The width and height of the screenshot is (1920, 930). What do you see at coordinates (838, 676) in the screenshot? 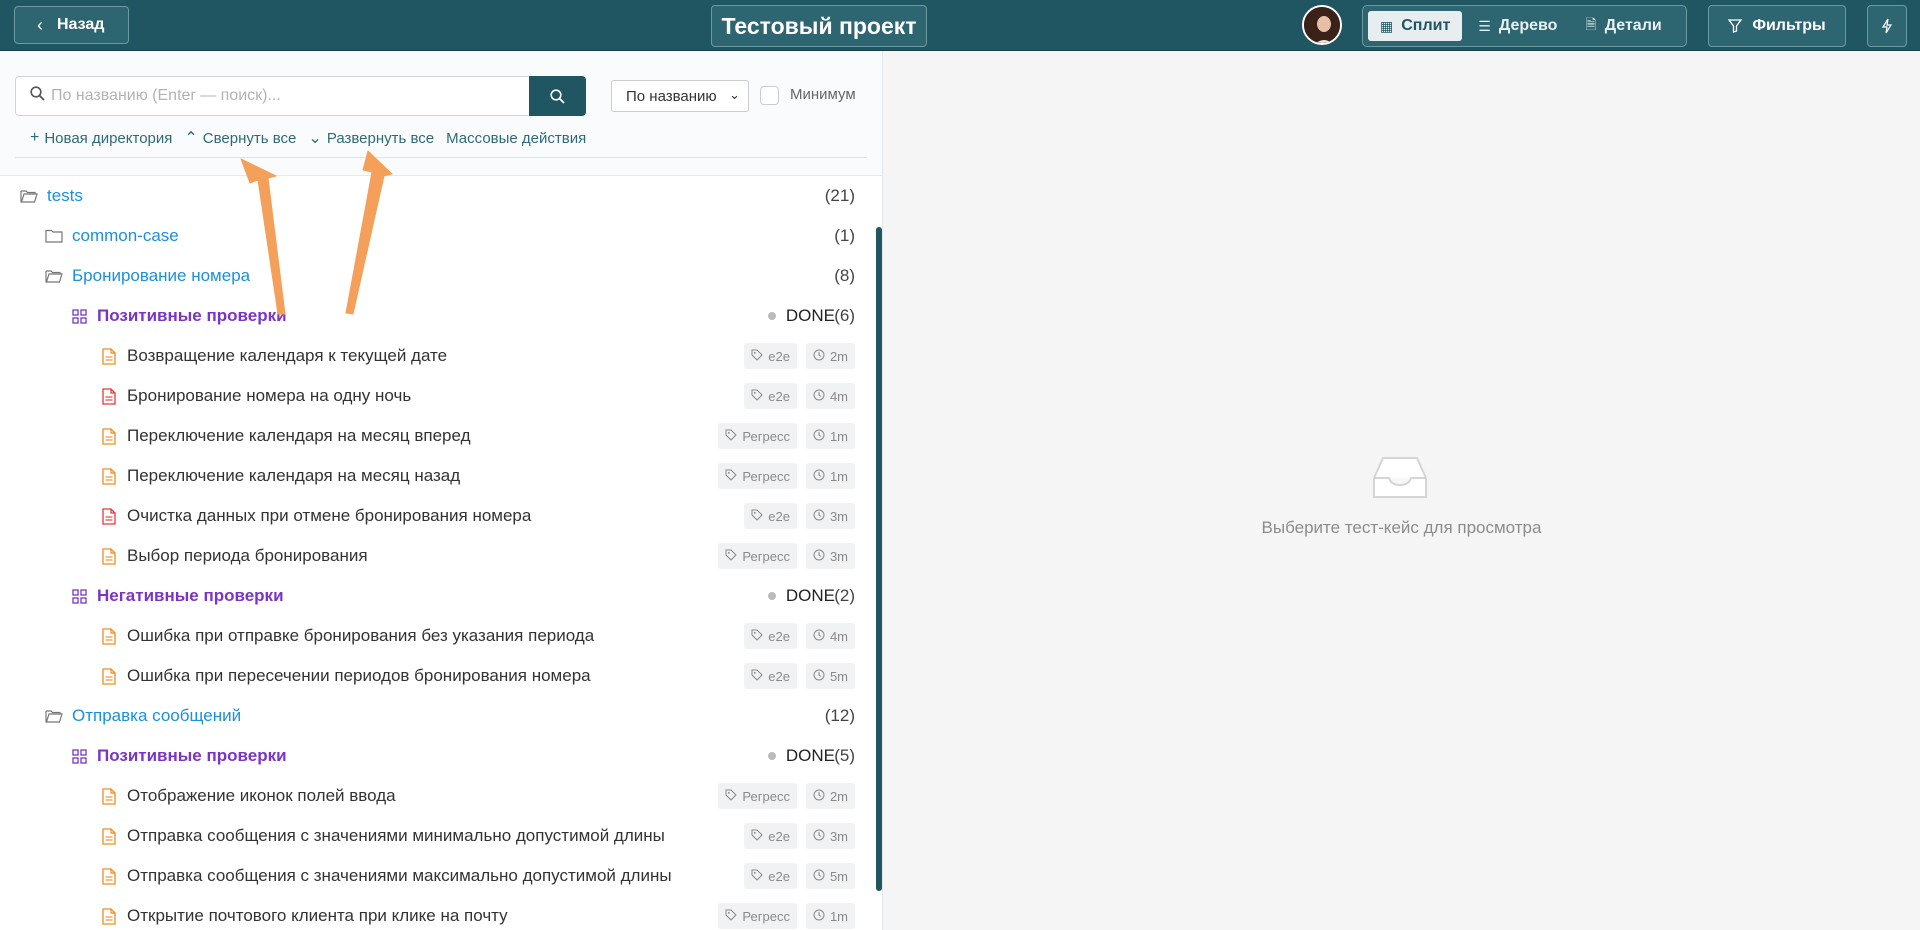
I see `duration-text: 5m` at bounding box center [838, 676].